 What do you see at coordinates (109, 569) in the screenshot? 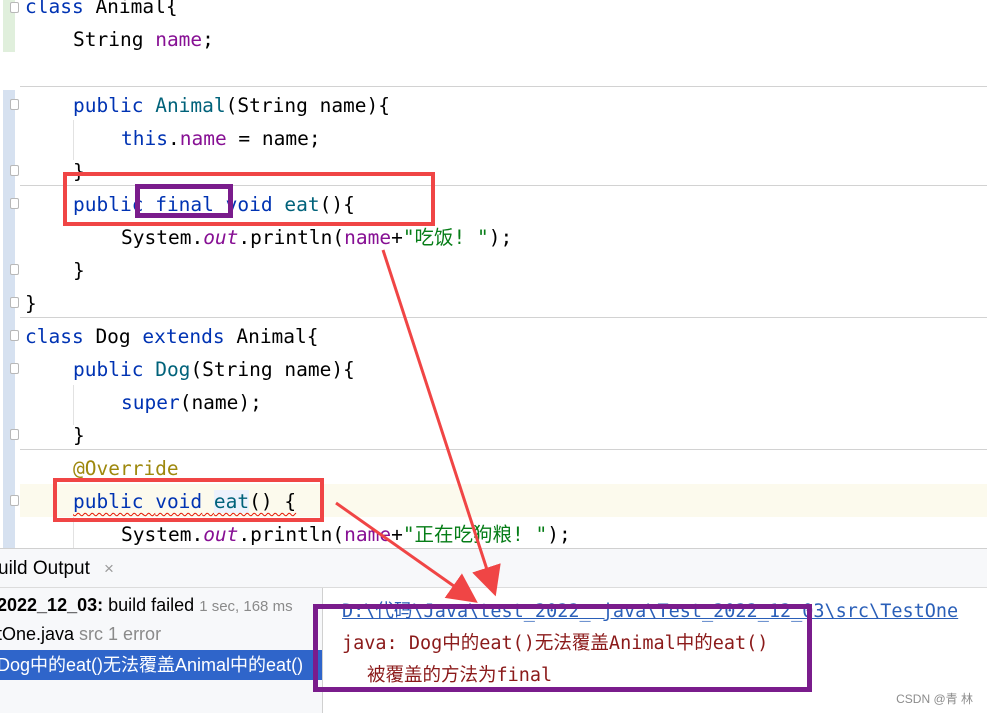
I see `close-icon: ×` at bounding box center [109, 569].